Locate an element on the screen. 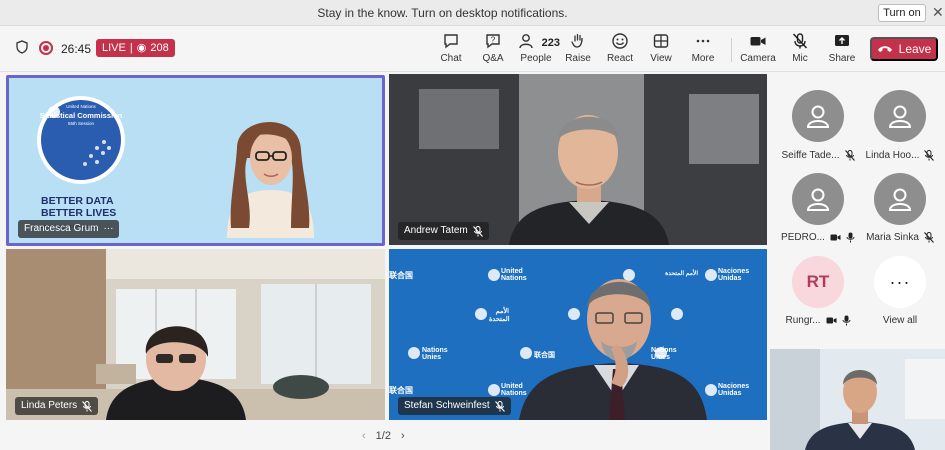 This screenshot has width=945, height=450. view-all-text: View all is located at coordinates (900, 320).